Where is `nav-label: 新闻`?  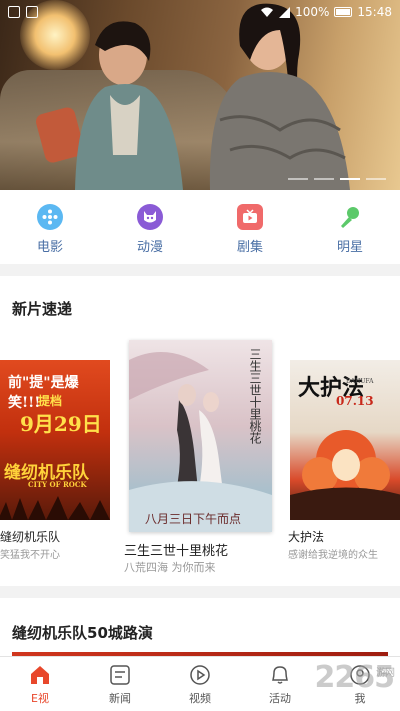 nav-label: 新闻 is located at coordinates (120, 698).